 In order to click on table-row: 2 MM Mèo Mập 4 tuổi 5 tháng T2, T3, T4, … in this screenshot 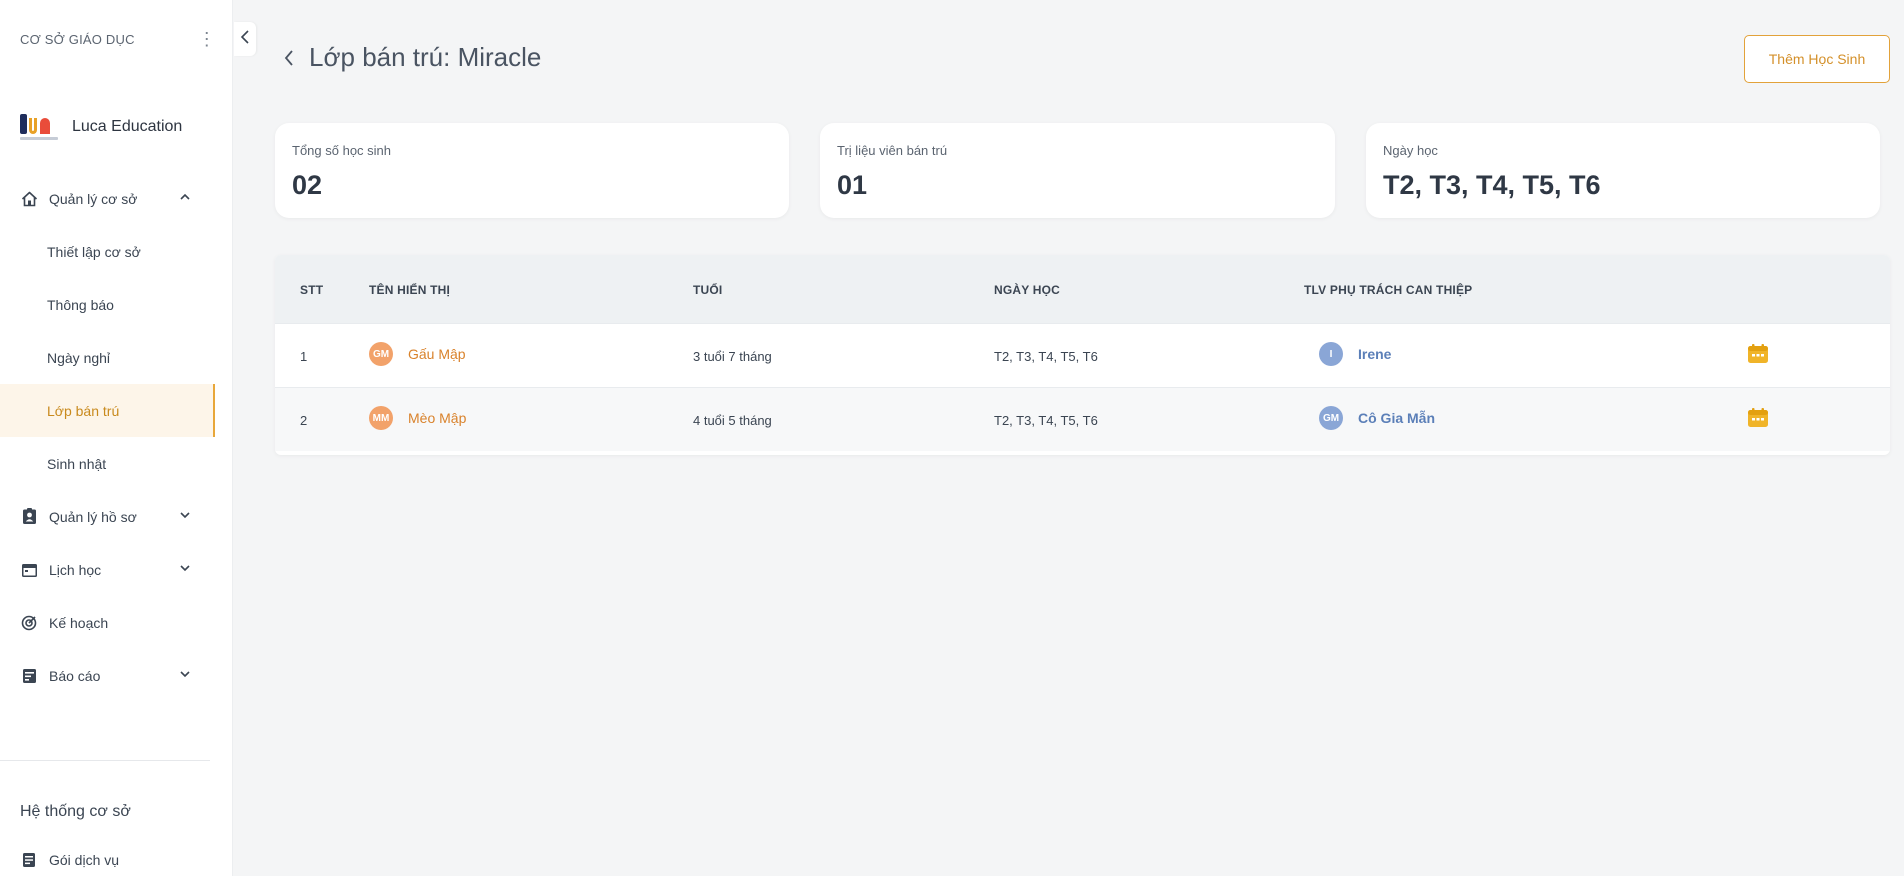, I will do `click(1082, 419)`.